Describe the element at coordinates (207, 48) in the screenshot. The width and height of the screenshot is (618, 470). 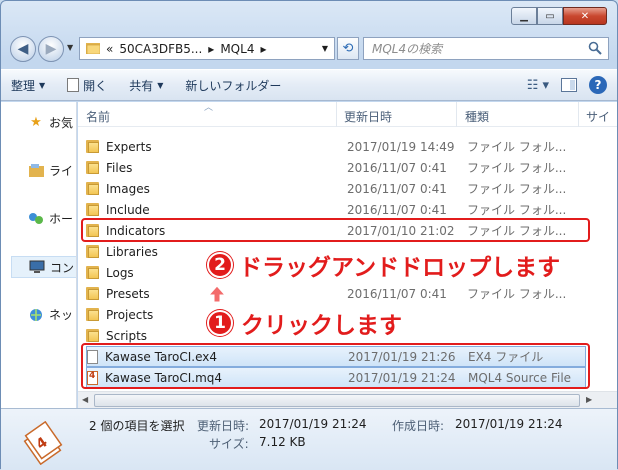
I see `address-bar: « 50CA3DFB5... ▸ MQL4 ▸ ▼` at that location.